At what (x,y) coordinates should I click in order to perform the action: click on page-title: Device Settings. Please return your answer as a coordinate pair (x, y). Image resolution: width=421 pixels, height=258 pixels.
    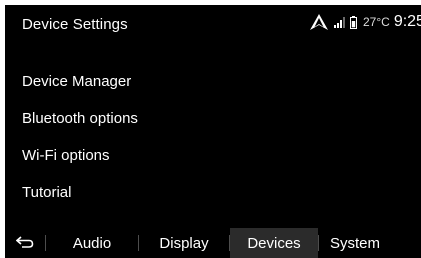
    Looking at the image, I should click on (75, 24).